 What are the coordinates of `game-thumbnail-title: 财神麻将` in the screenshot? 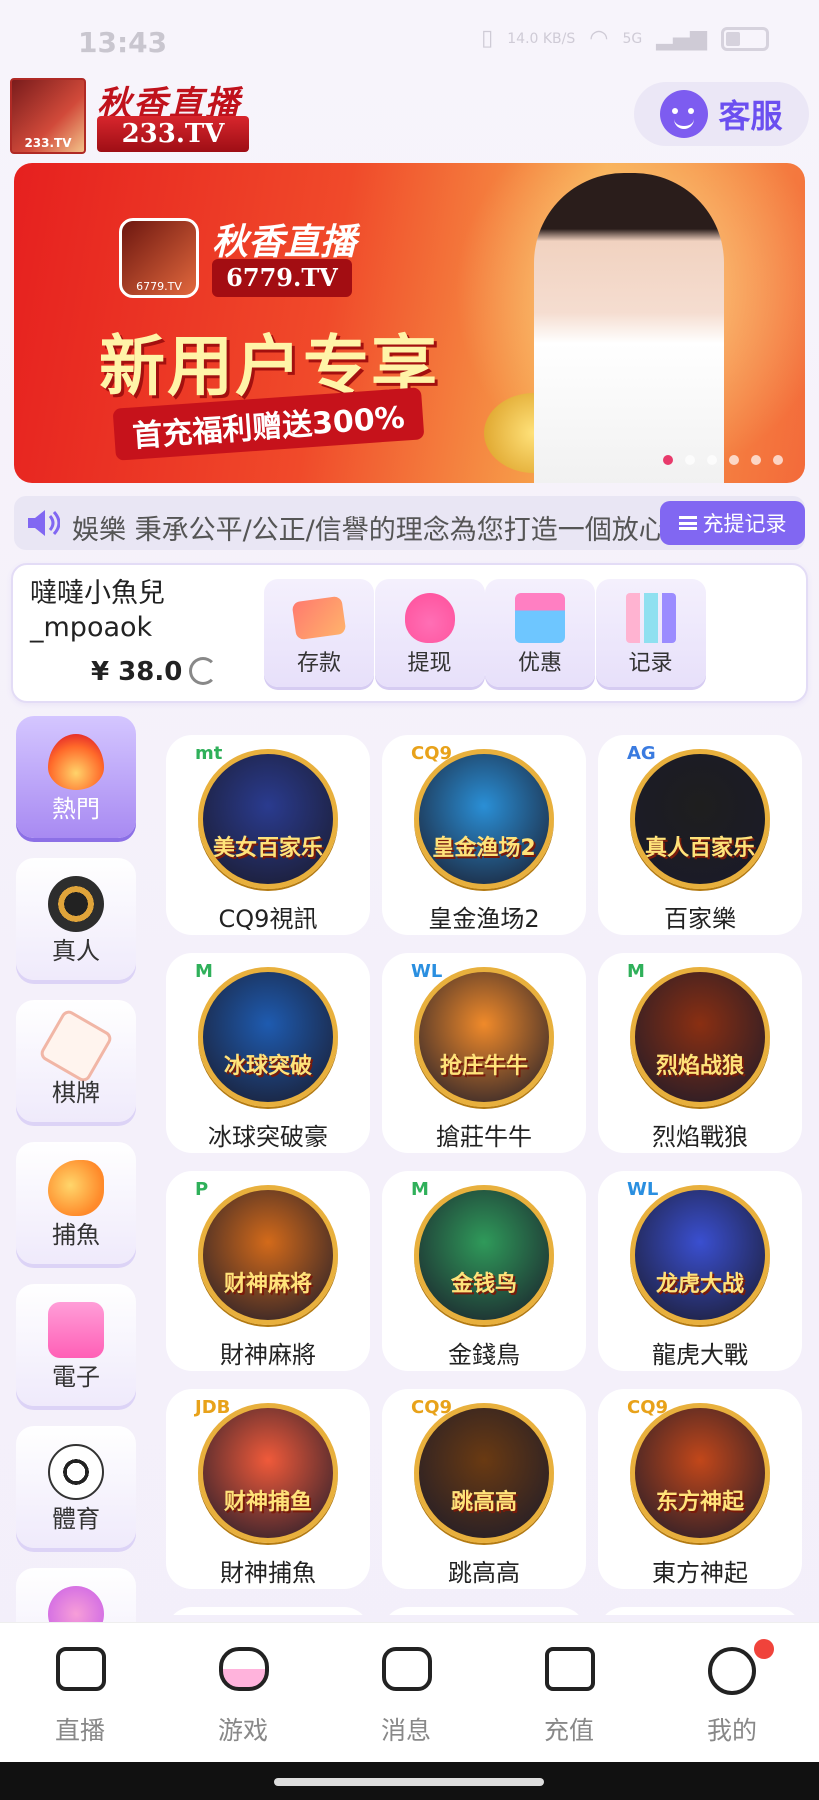 It's located at (267, 1284).